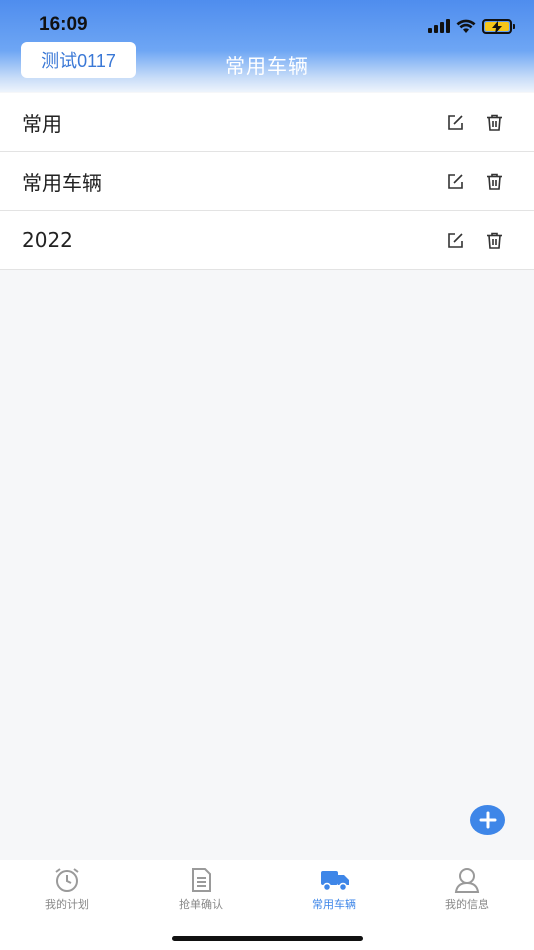  Describe the element at coordinates (334, 880) in the screenshot. I see `truck-icon` at that location.